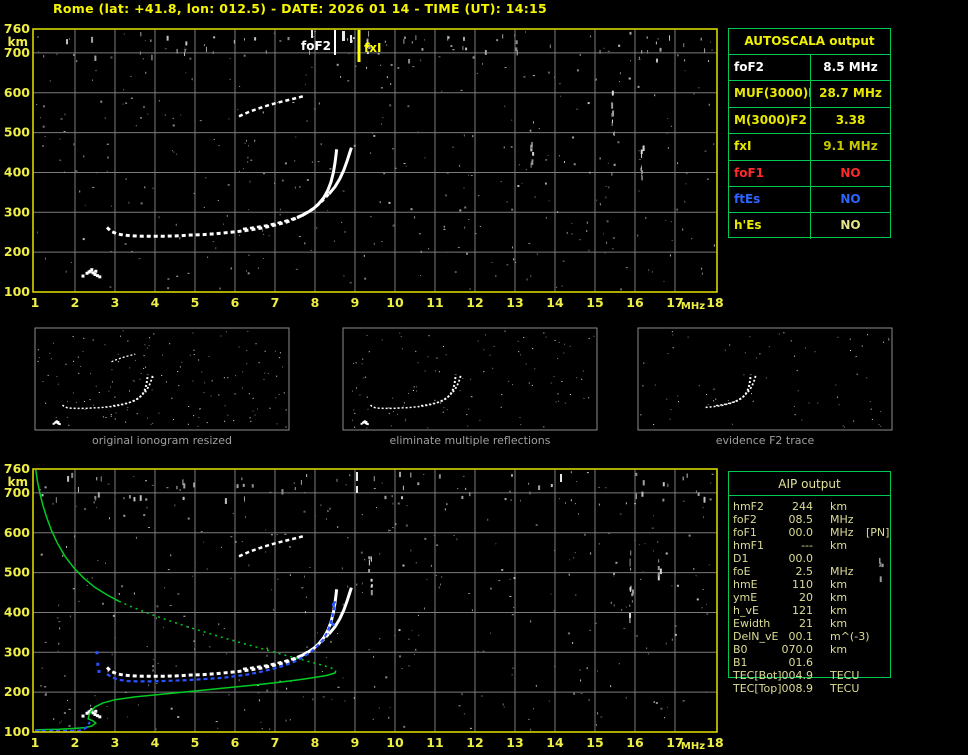  Describe the element at coordinates (17, 611) in the screenshot. I see `y-tick-label: 400` at that location.